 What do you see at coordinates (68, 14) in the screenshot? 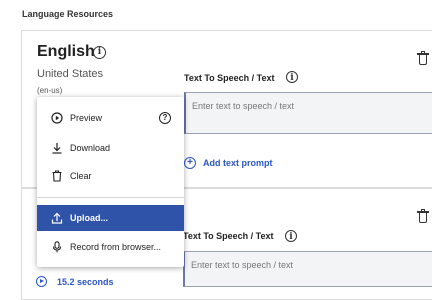
I see `section-title: Language Resources` at bounding box center [68, 14].